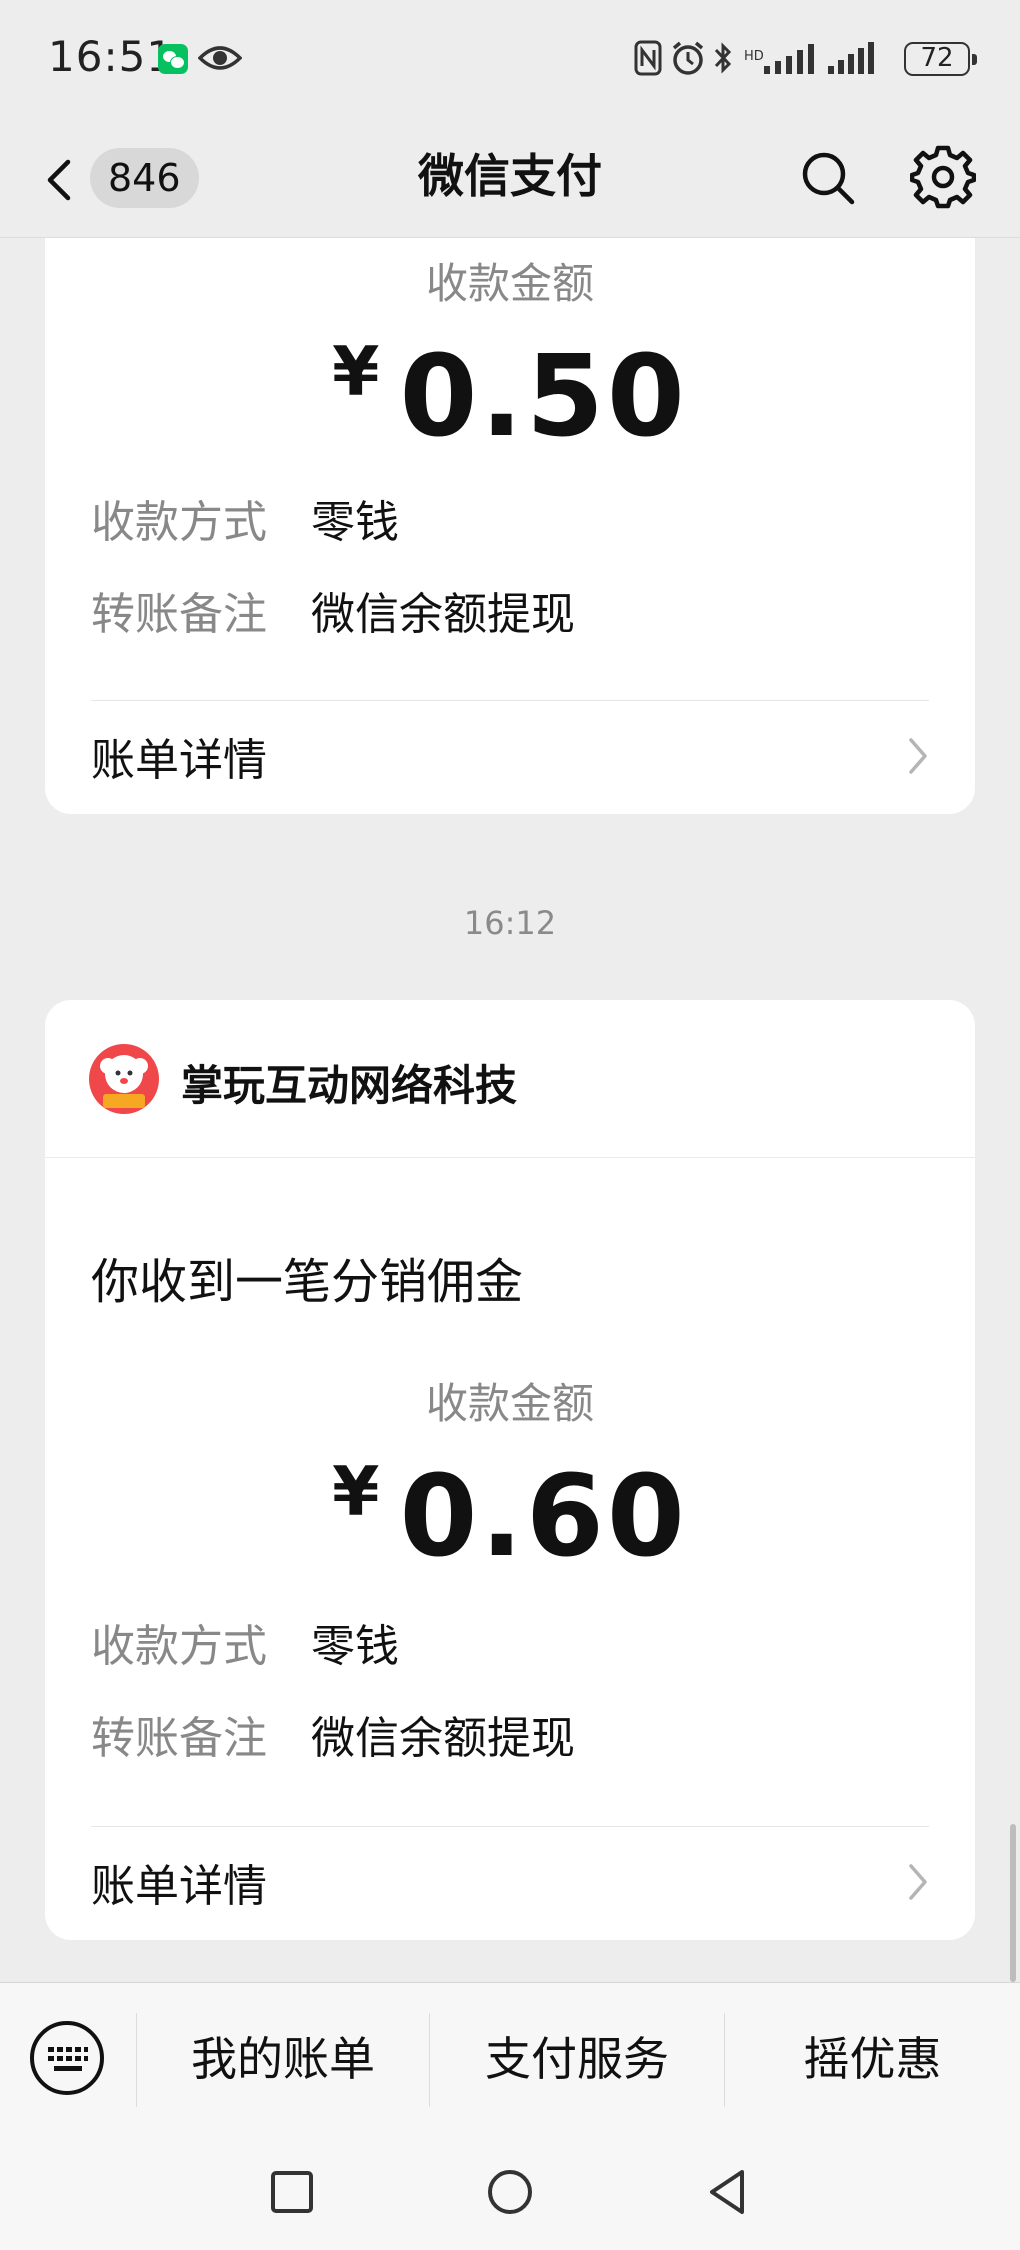 This screenshot has height=2250, width=1020. Describe the element at coordinates (940, 59) in the screenshot. I see `battery-icon: 72` at that location.